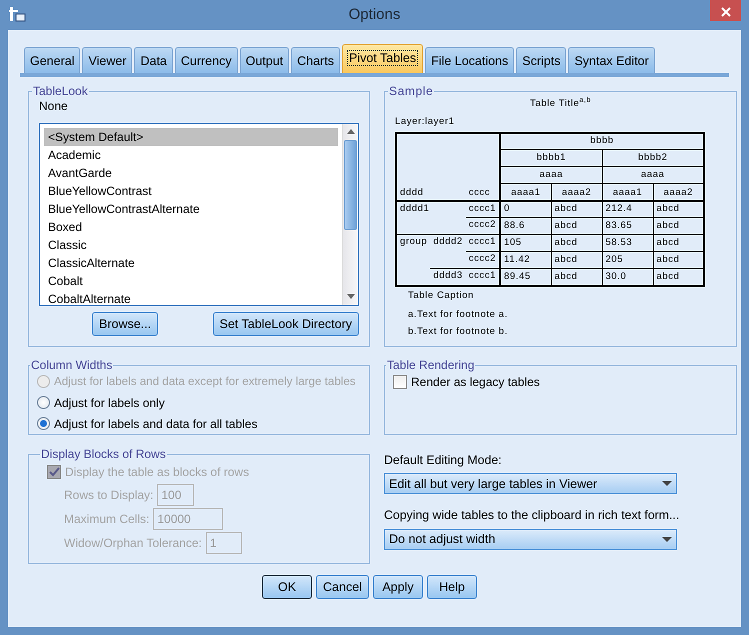 This screenshot has height=635, width=749. I want to click on list-item: BlueYellowContrastAlternate, so click(191, 209).